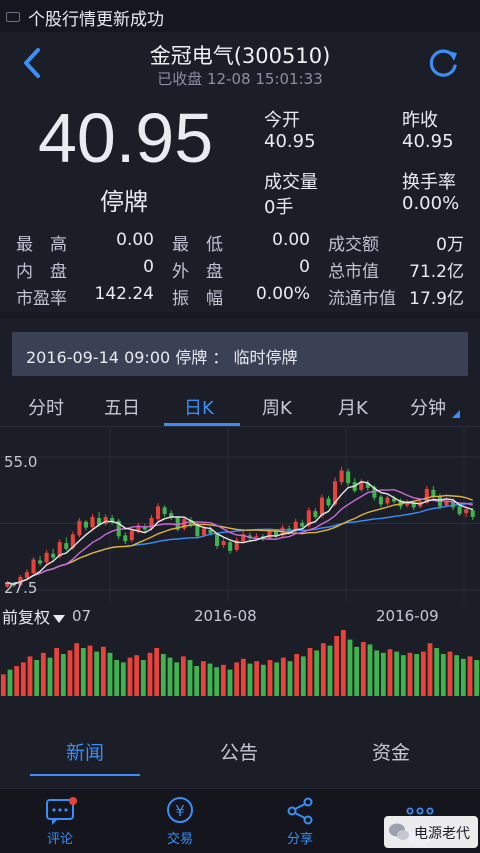 The image size is (480, 853). I want to click on triangle-down-icon, so click(59, 619).